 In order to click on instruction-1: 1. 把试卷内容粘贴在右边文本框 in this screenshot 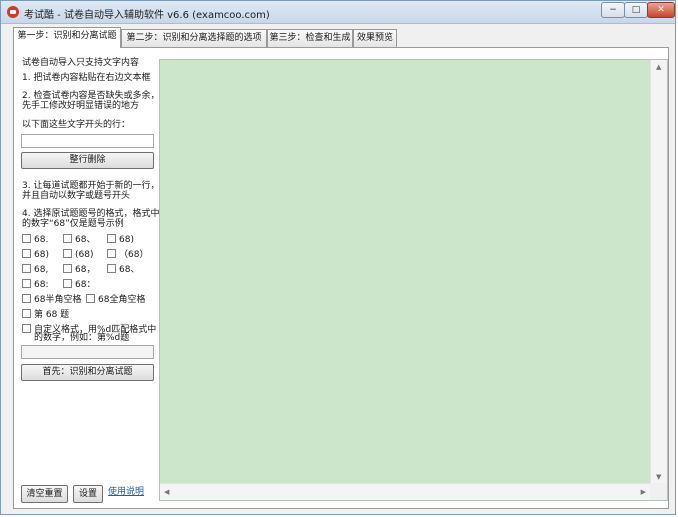, I will do `click(86, 78)`.